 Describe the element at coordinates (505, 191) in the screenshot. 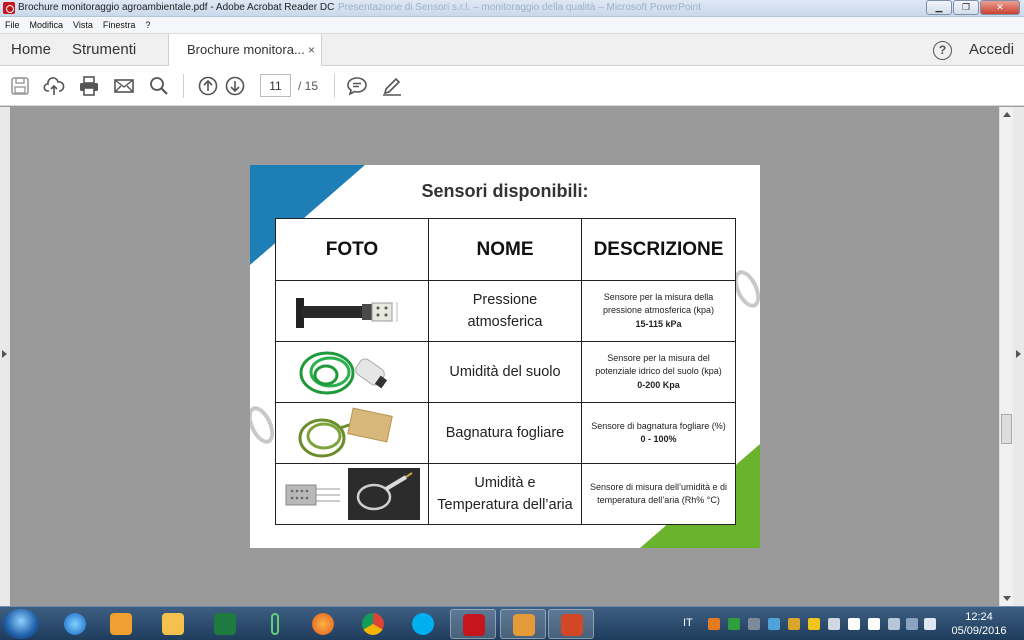

I see `page-heading: Sensori disponibili:` at that location.